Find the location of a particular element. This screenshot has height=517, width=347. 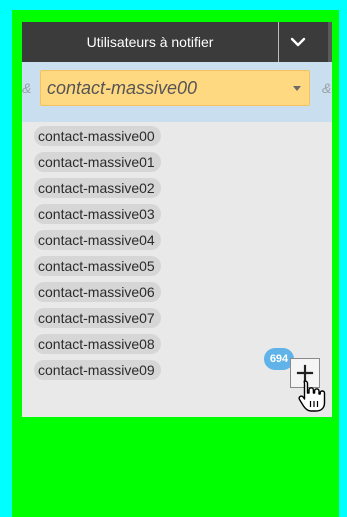

caret-down-icon is located at coordinates (297, 88).